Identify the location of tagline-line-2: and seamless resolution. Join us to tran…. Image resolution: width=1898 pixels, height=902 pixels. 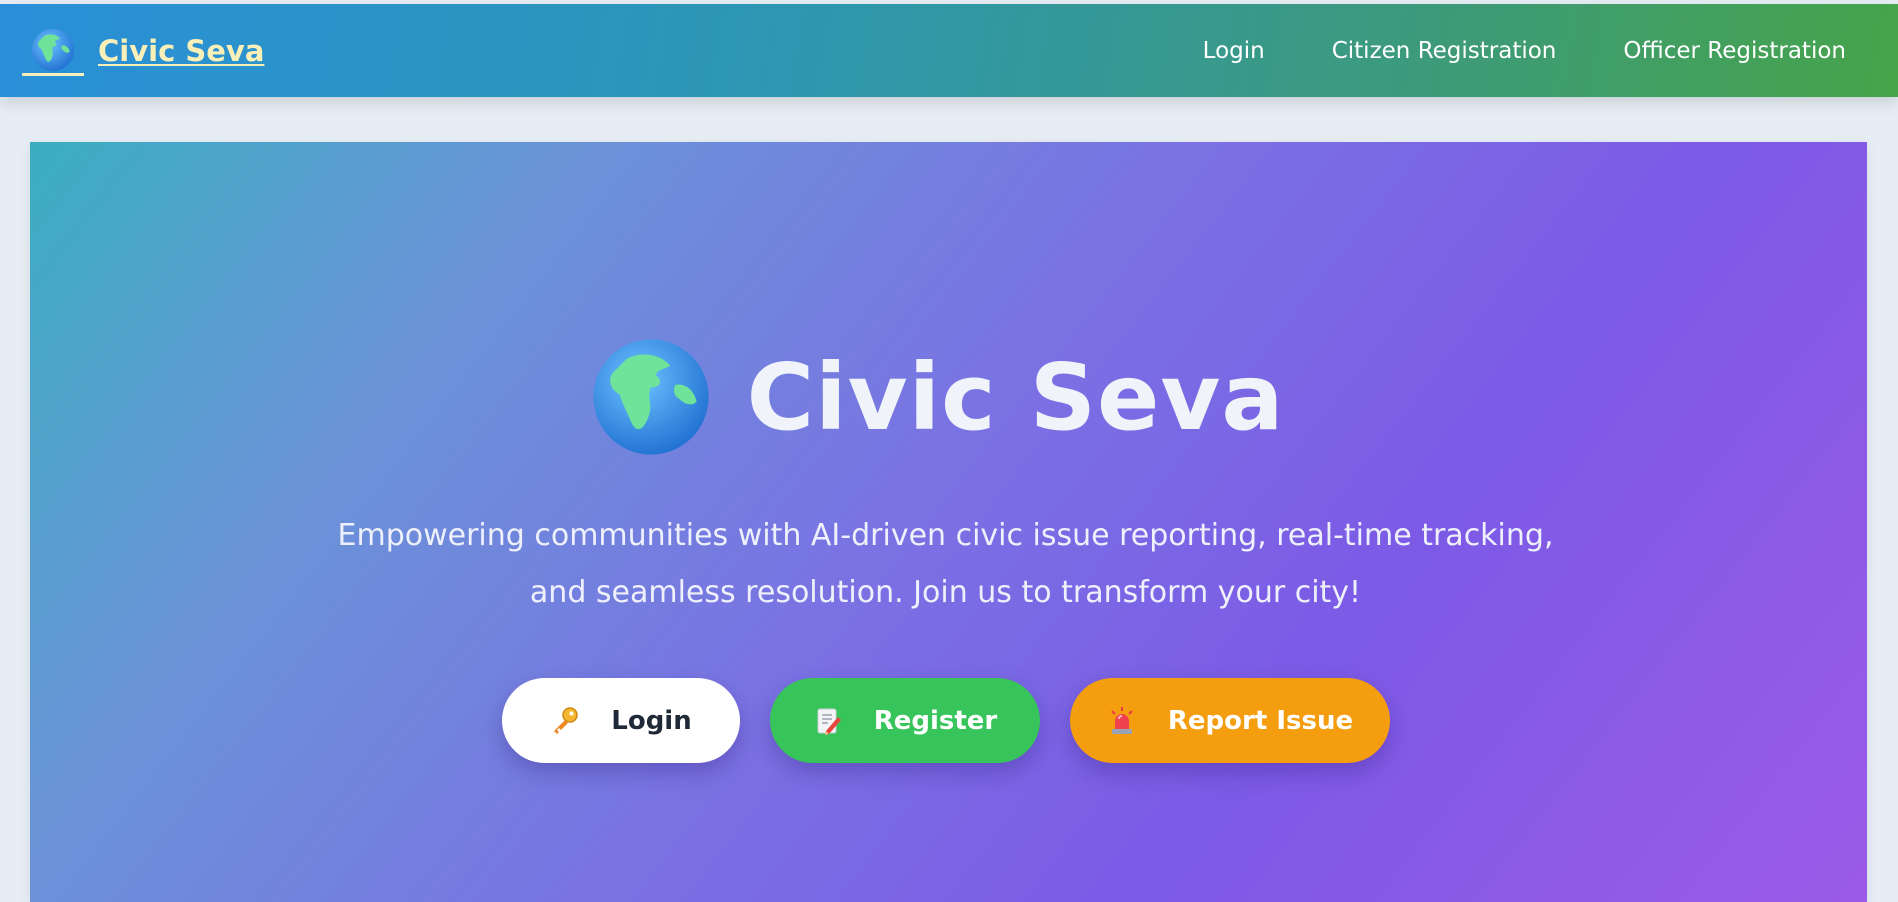
(945, 592).